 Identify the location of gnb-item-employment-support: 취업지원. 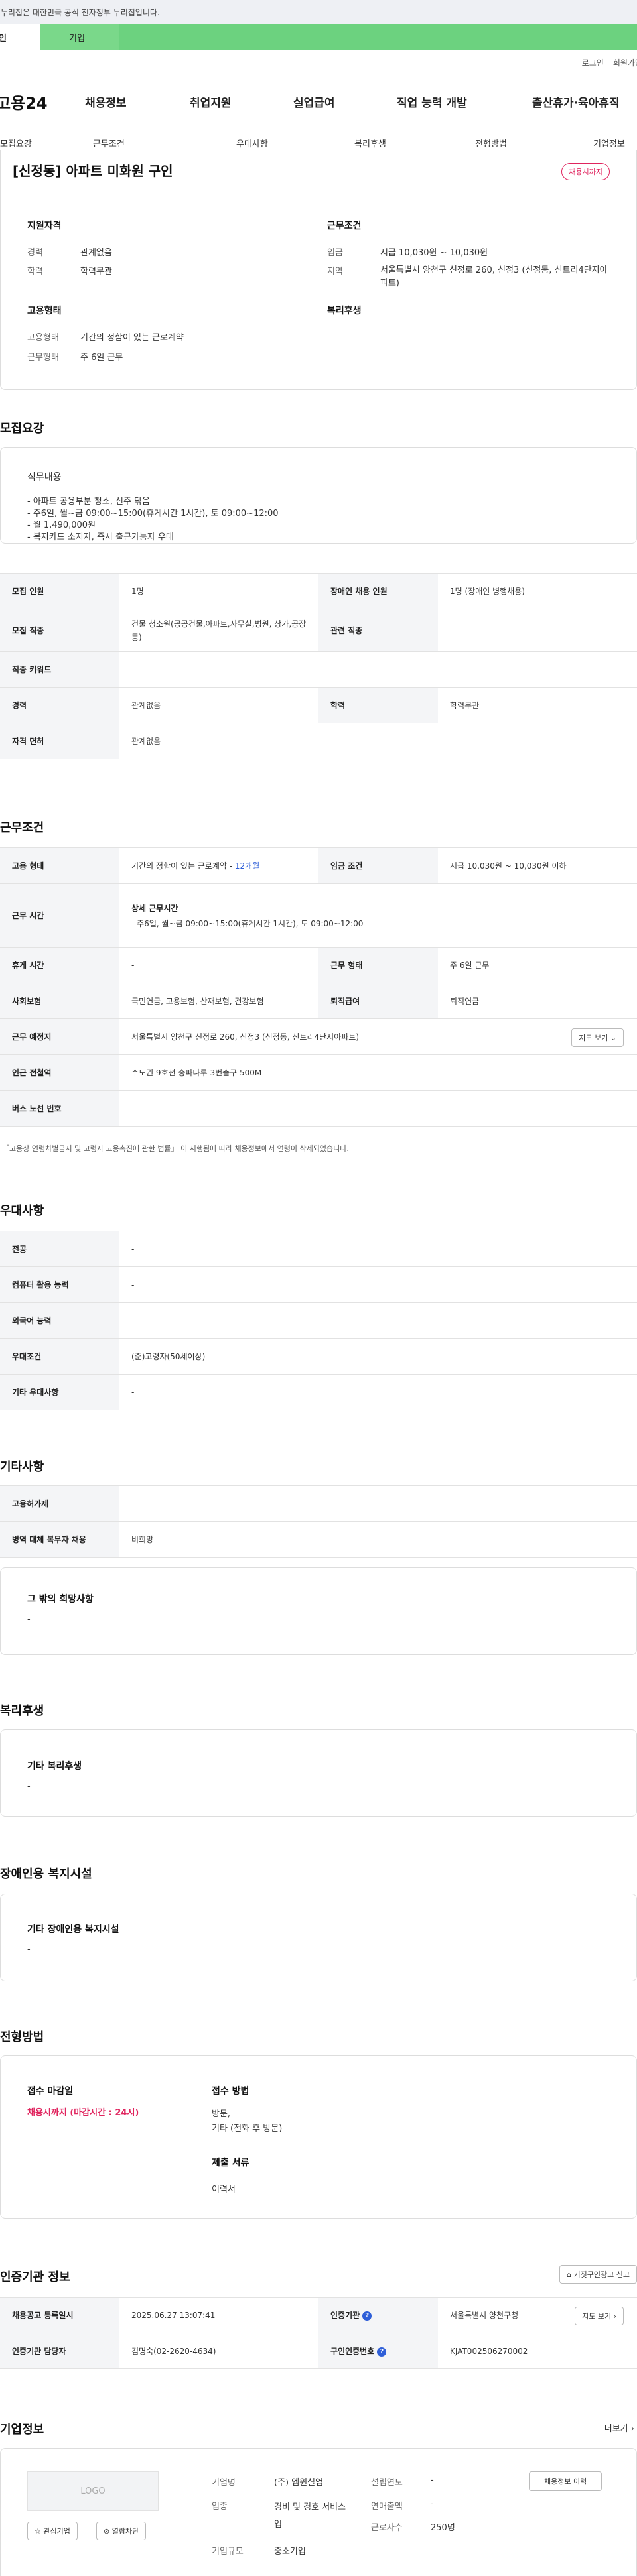
(211, 101).